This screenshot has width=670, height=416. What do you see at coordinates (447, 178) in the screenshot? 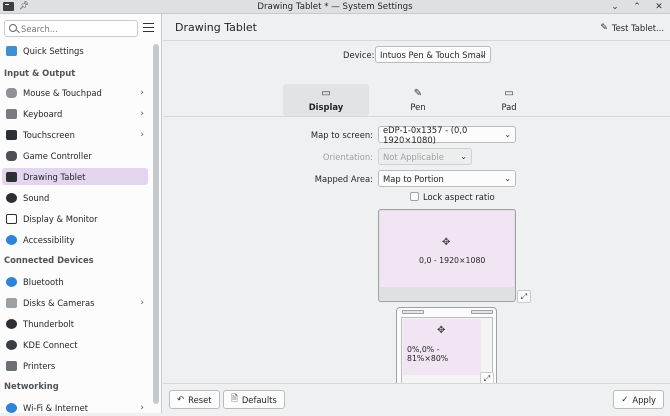
I see `mapped-area-combo: Map to Portion ⌄` at bounding box center [447, 178].